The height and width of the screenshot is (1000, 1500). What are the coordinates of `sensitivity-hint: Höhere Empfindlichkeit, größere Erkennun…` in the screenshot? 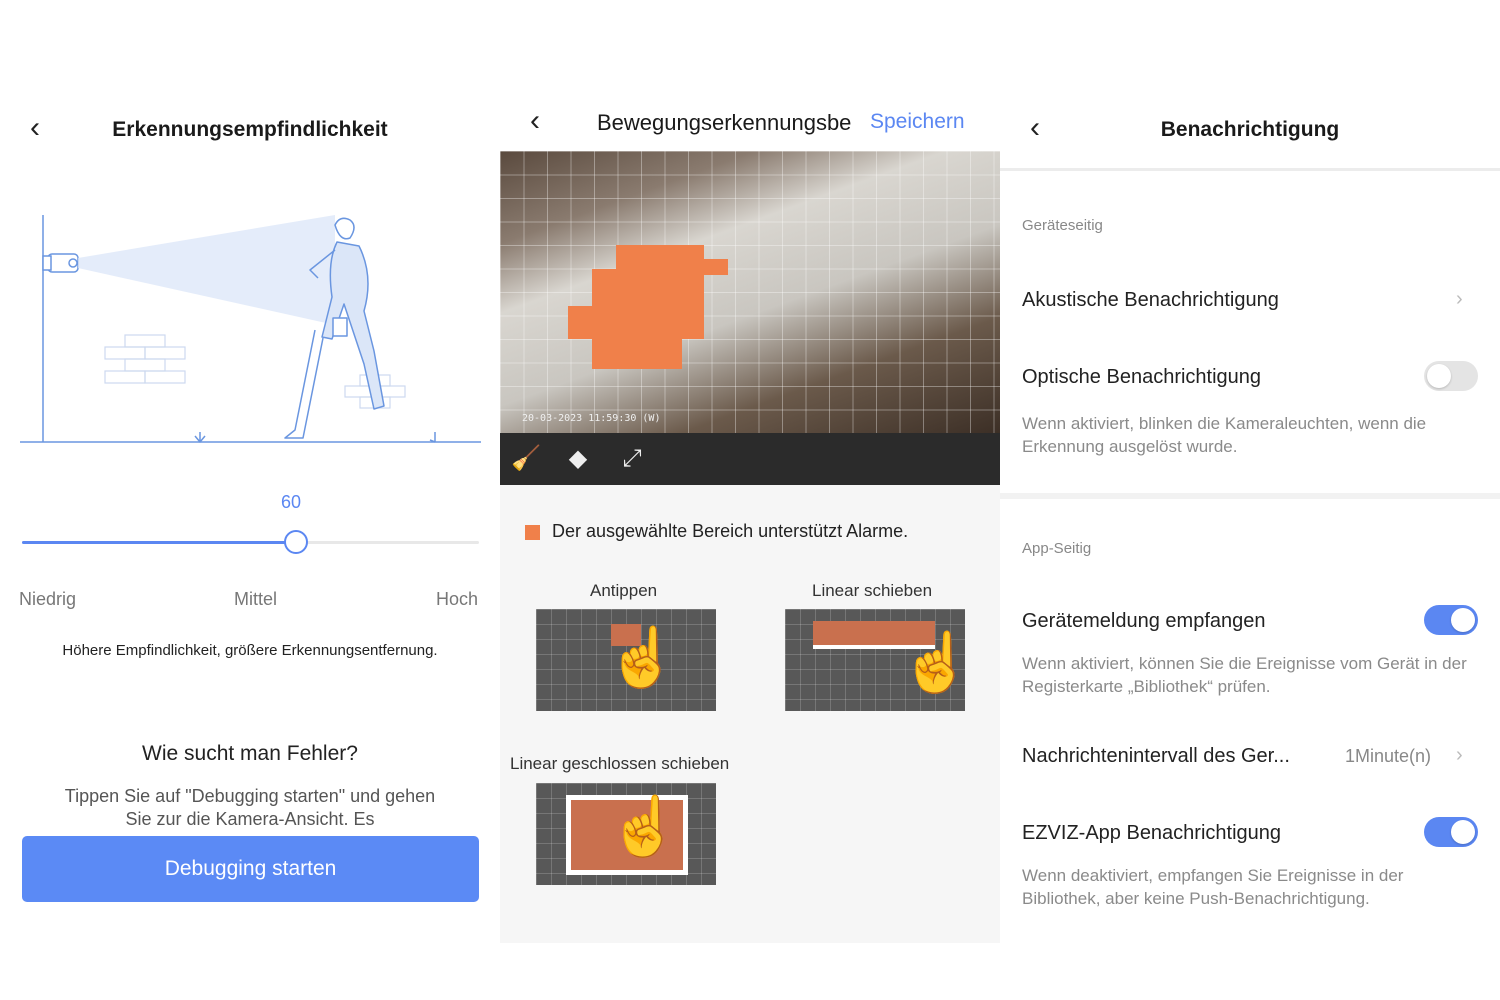 It's located at (250, 650).